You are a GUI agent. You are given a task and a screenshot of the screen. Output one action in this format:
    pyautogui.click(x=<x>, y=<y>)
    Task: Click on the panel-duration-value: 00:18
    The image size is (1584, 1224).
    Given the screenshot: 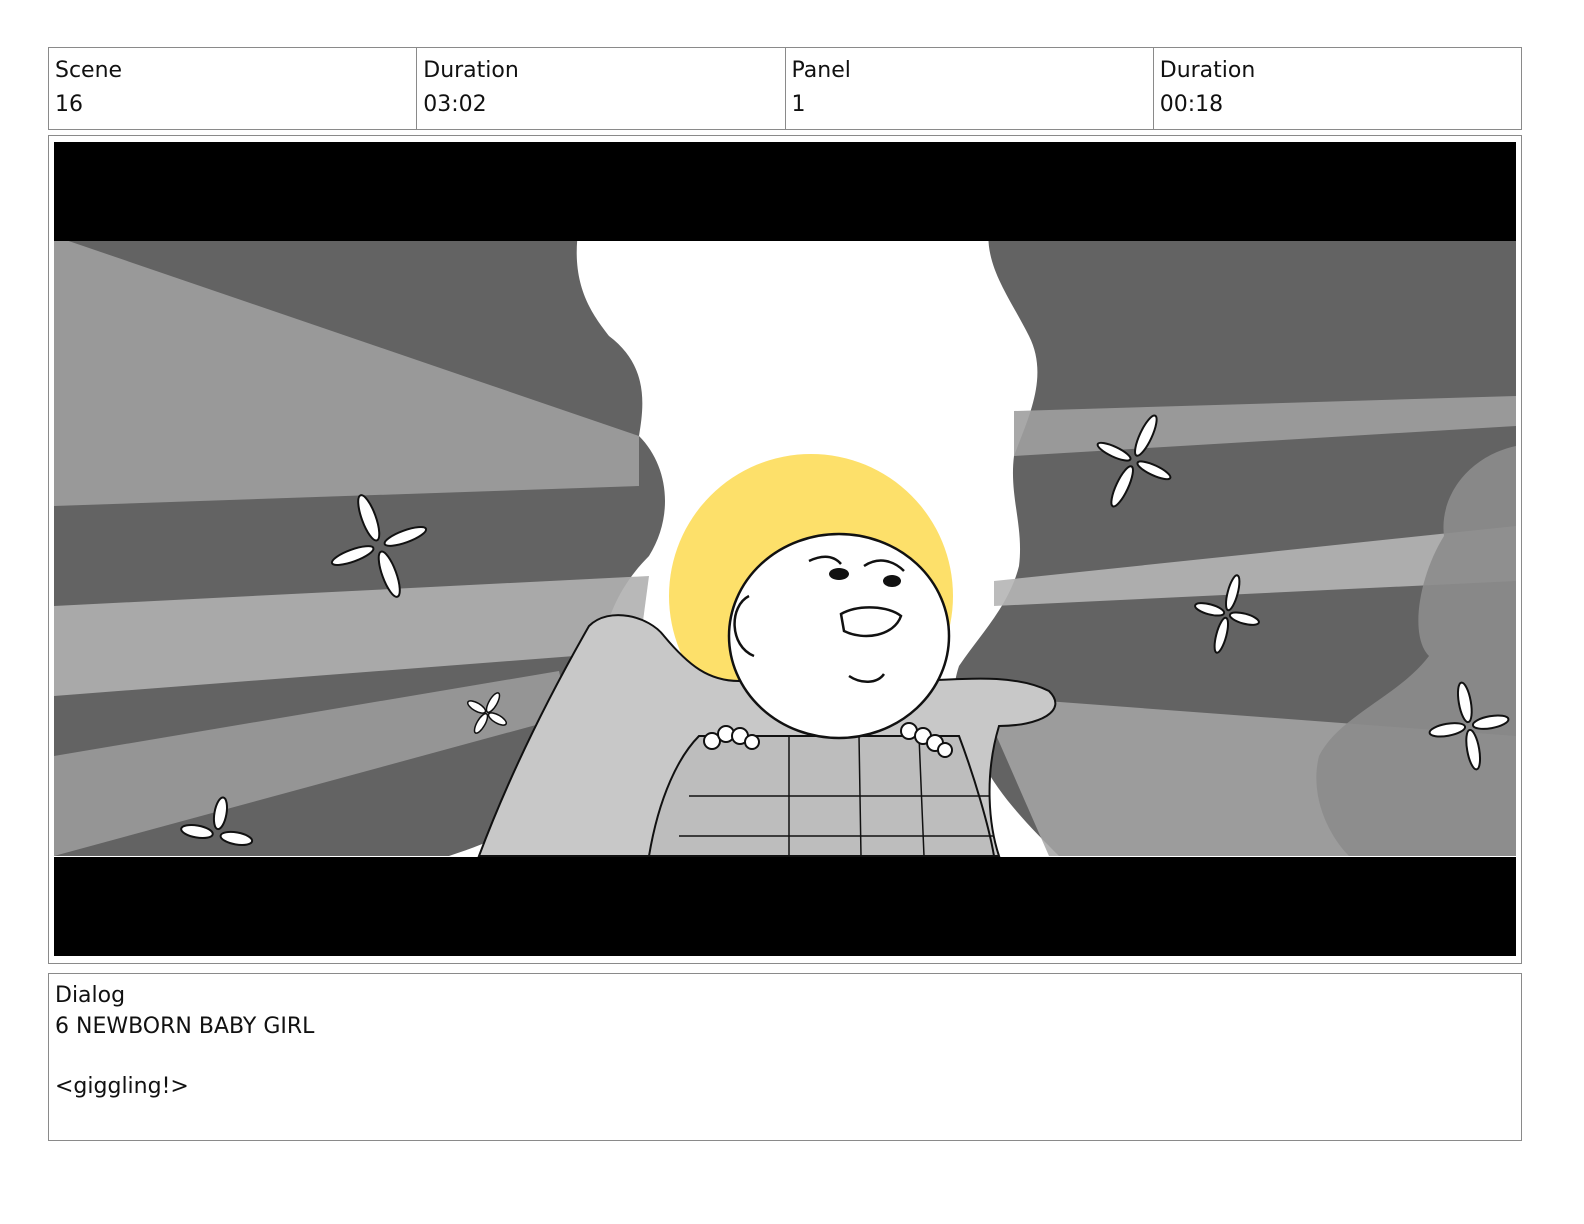 What is the action you would take?
    pyautogui.click(x=1191, y=104)
    